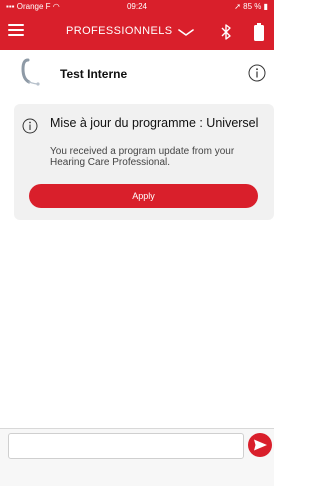 This screenshot has width=320, height=486. What do you see at coordinates (119, 31) in the screenshot?
I see `nav-title: PROFESSIONNELS` at bounding box center [119, 31].